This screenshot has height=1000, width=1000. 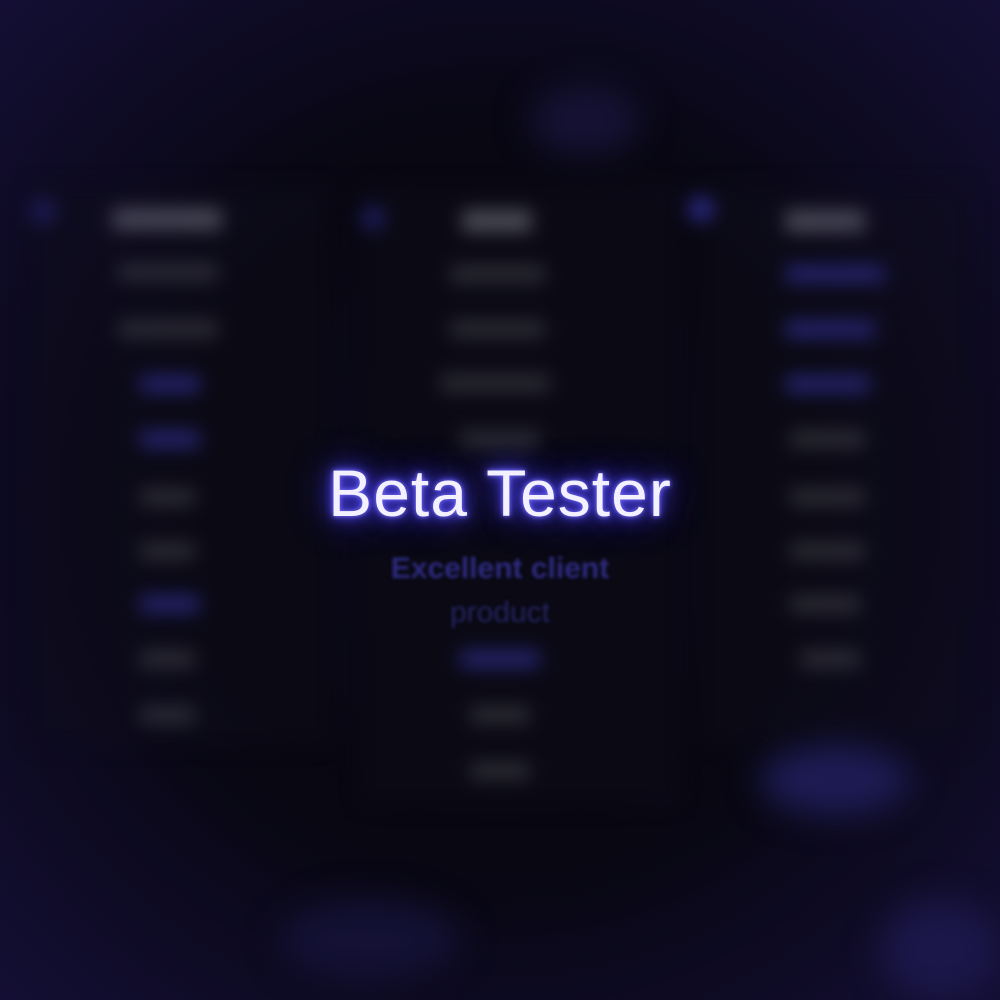 What do you see at coordinates (497, 221) in the screenshot?
I see `panel-center-heading` at bounding box center [497, 221].